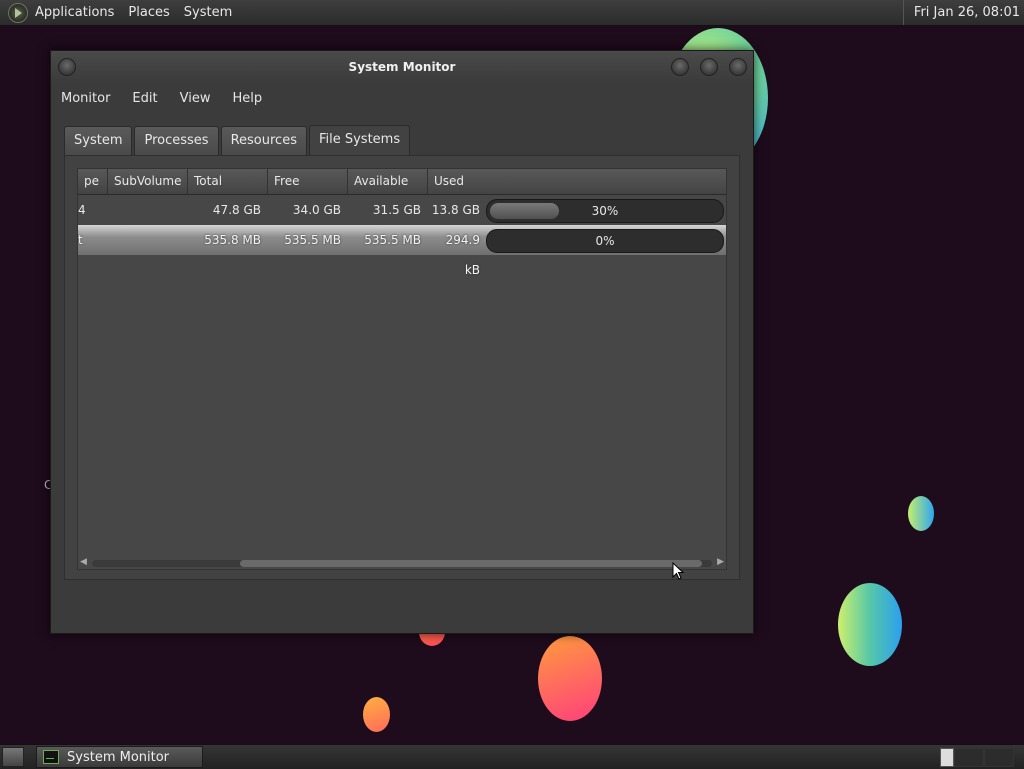 The height and width of the screenshot is (769, 1024). Describe the element at coordinates (82, 210) in the screenshot. I see `cell-type: 4` at that location.